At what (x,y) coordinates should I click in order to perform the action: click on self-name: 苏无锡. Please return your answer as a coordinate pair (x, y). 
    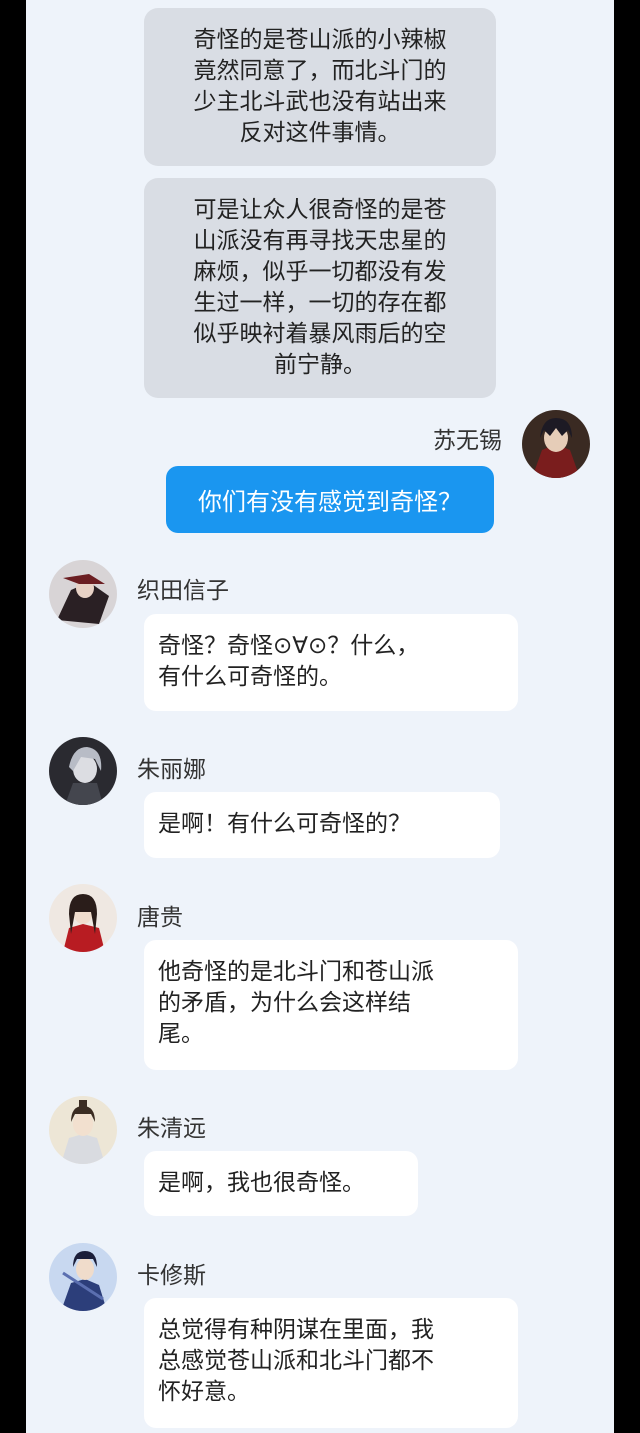
    Looking at the image, I should click on (467, 441).